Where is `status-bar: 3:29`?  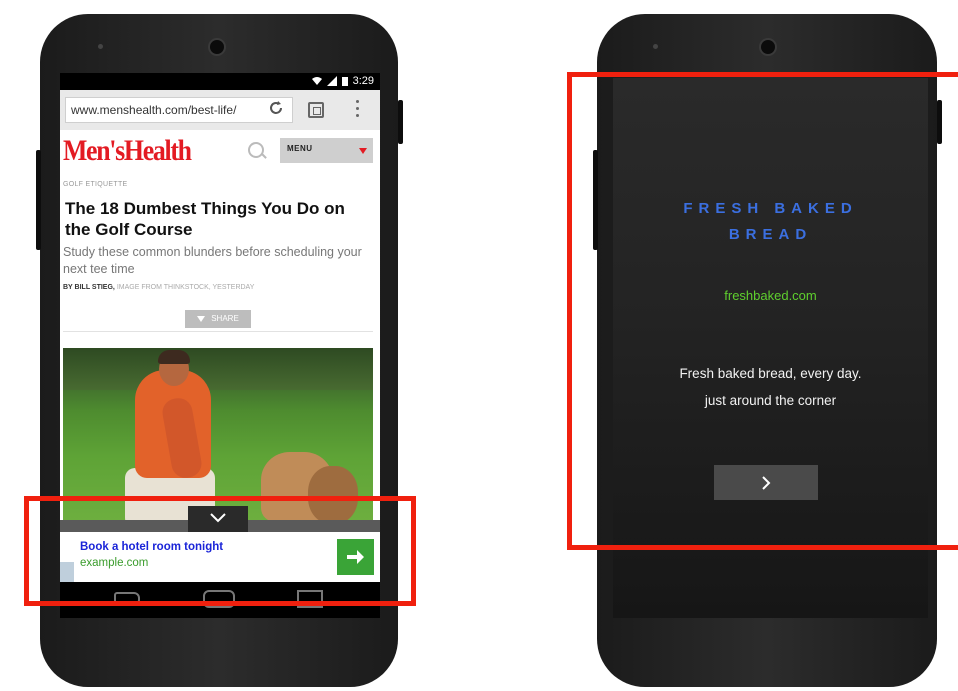 status-bar: 3:29 is located at coordinates (220, 81).